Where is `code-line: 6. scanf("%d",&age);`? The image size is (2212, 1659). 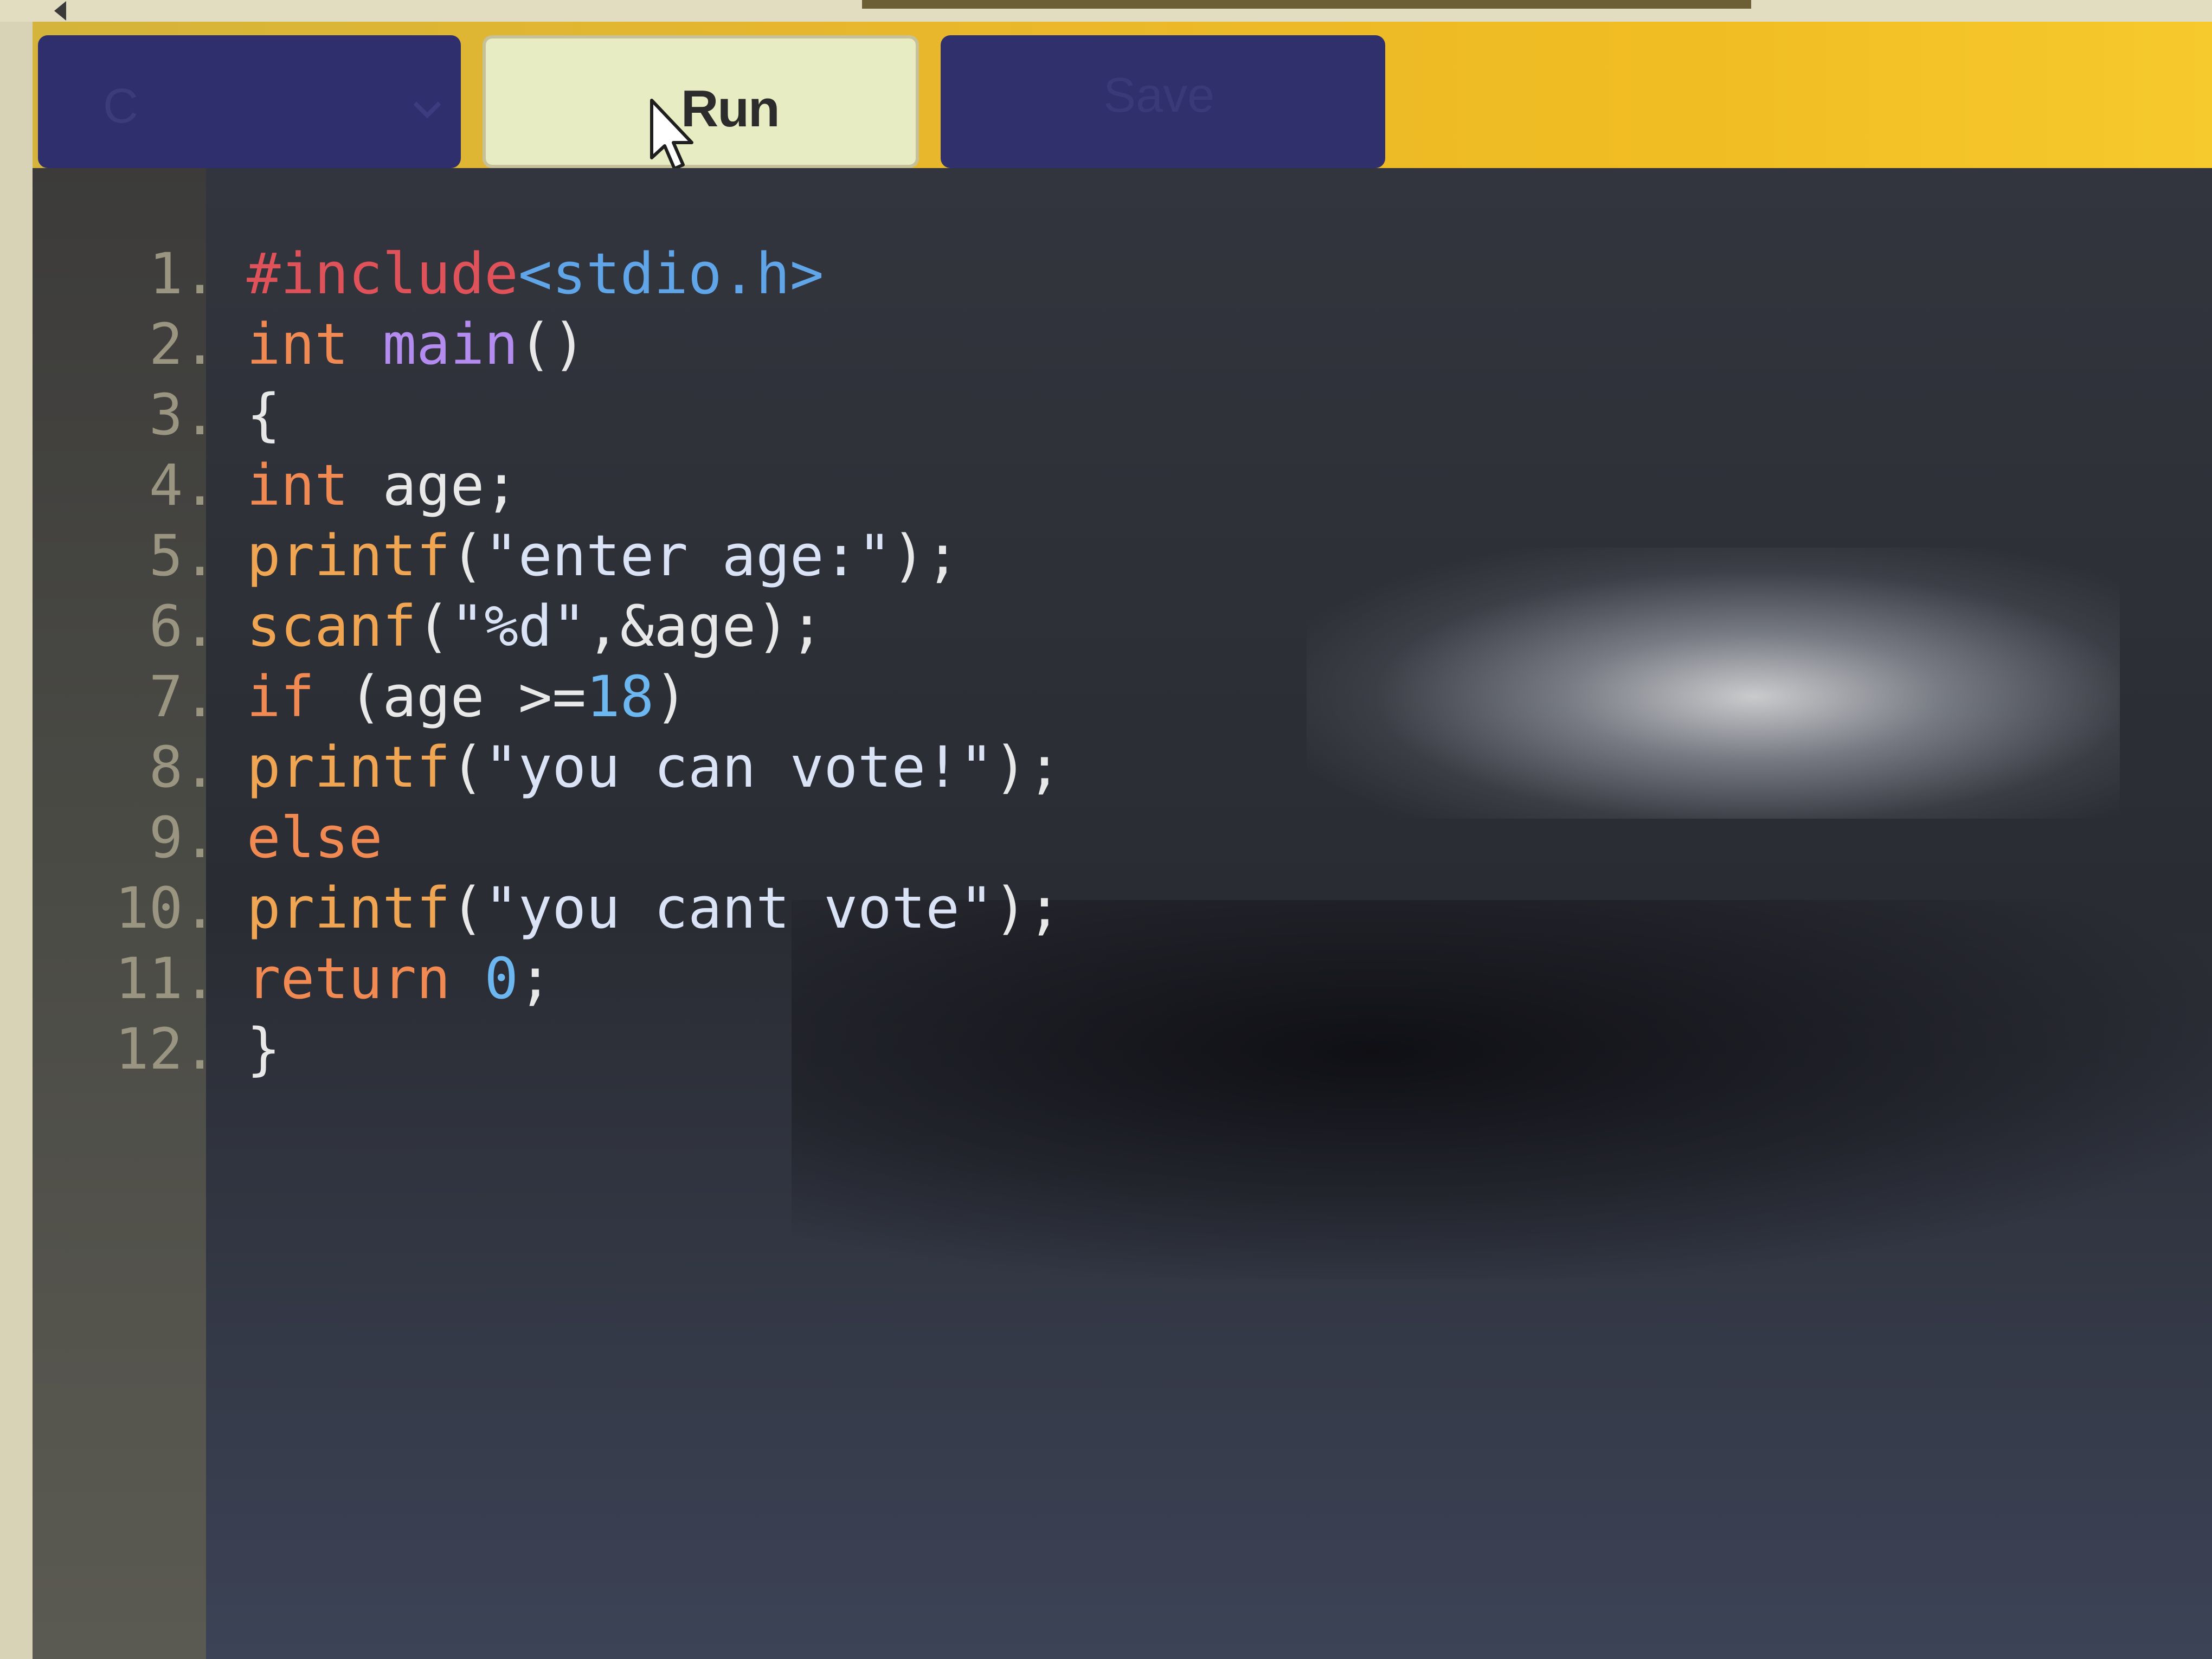 code-line: 6. scanf("%d",&age); is located at coordinates (1122, 626).